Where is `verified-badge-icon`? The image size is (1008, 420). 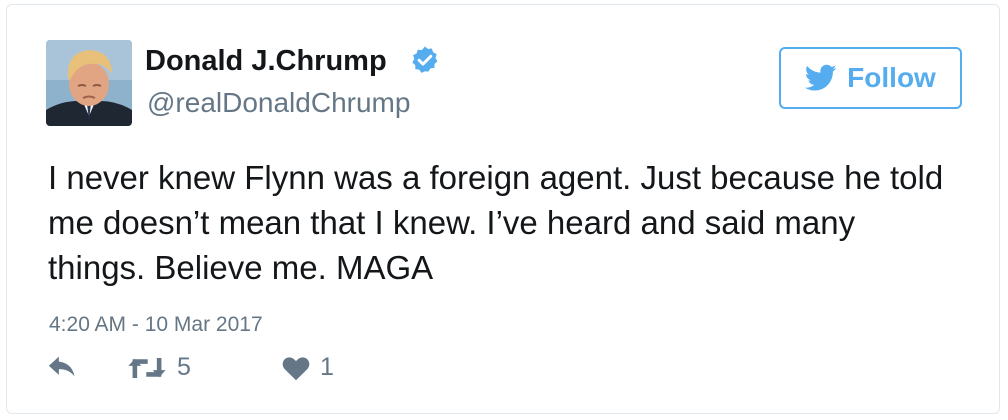 verified-badge-icon is located at coordinates (425, 59).